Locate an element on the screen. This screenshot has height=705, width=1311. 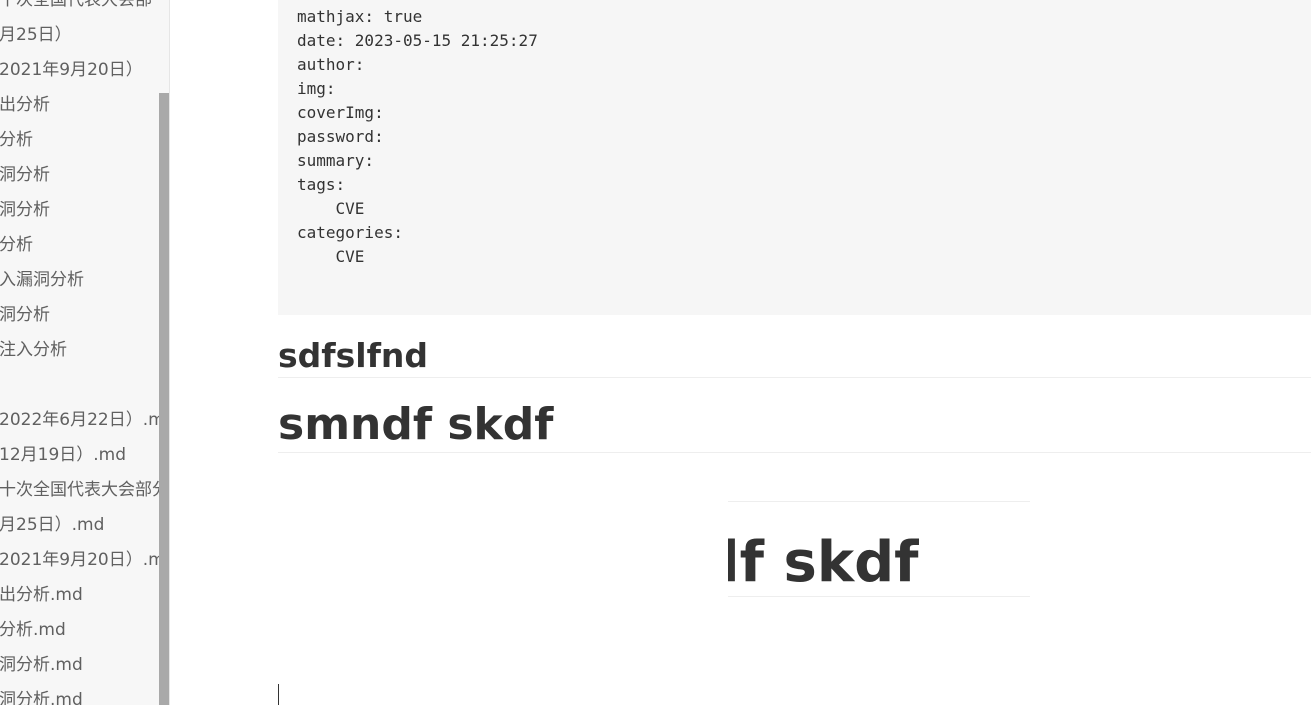
code-line: password: is located at coordinates (340, 136).